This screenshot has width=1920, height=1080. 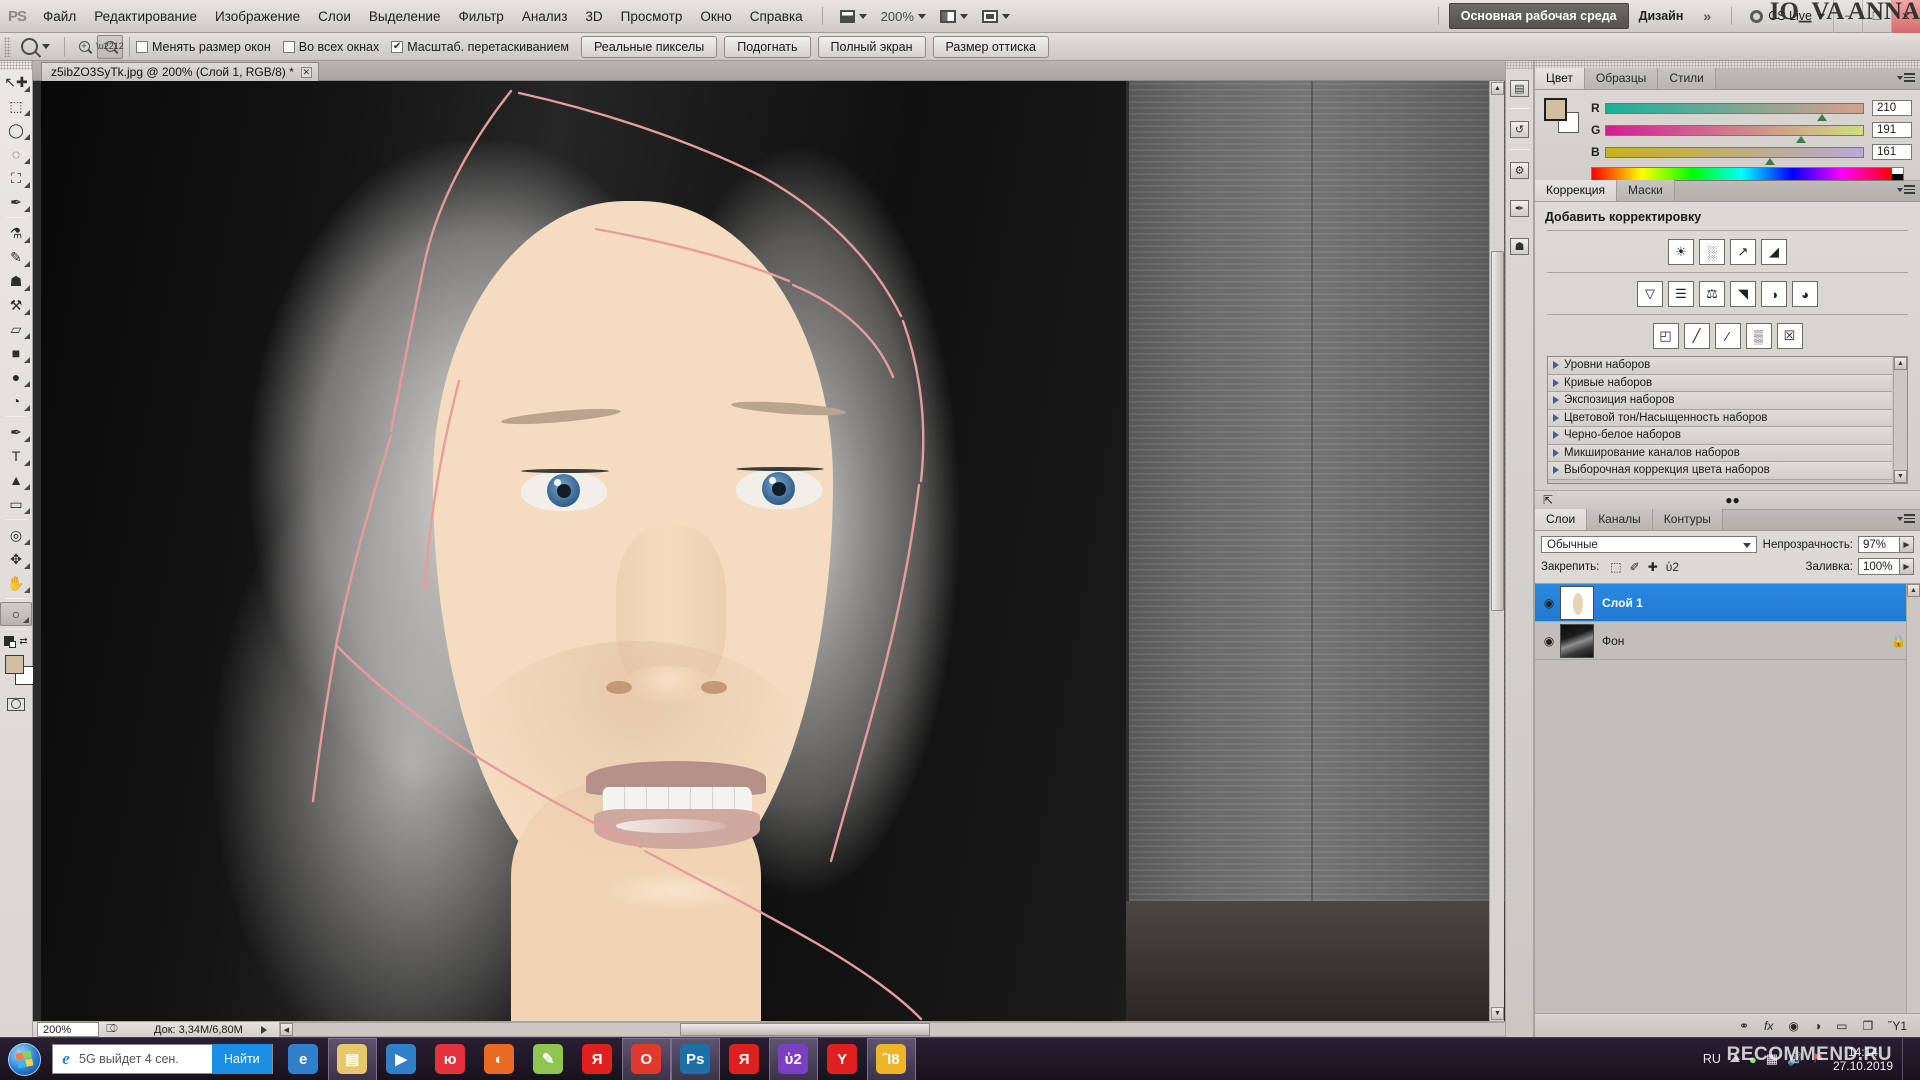 I want to click on layer-row: ◉ Слой 1, so click(x=1727, y=603).